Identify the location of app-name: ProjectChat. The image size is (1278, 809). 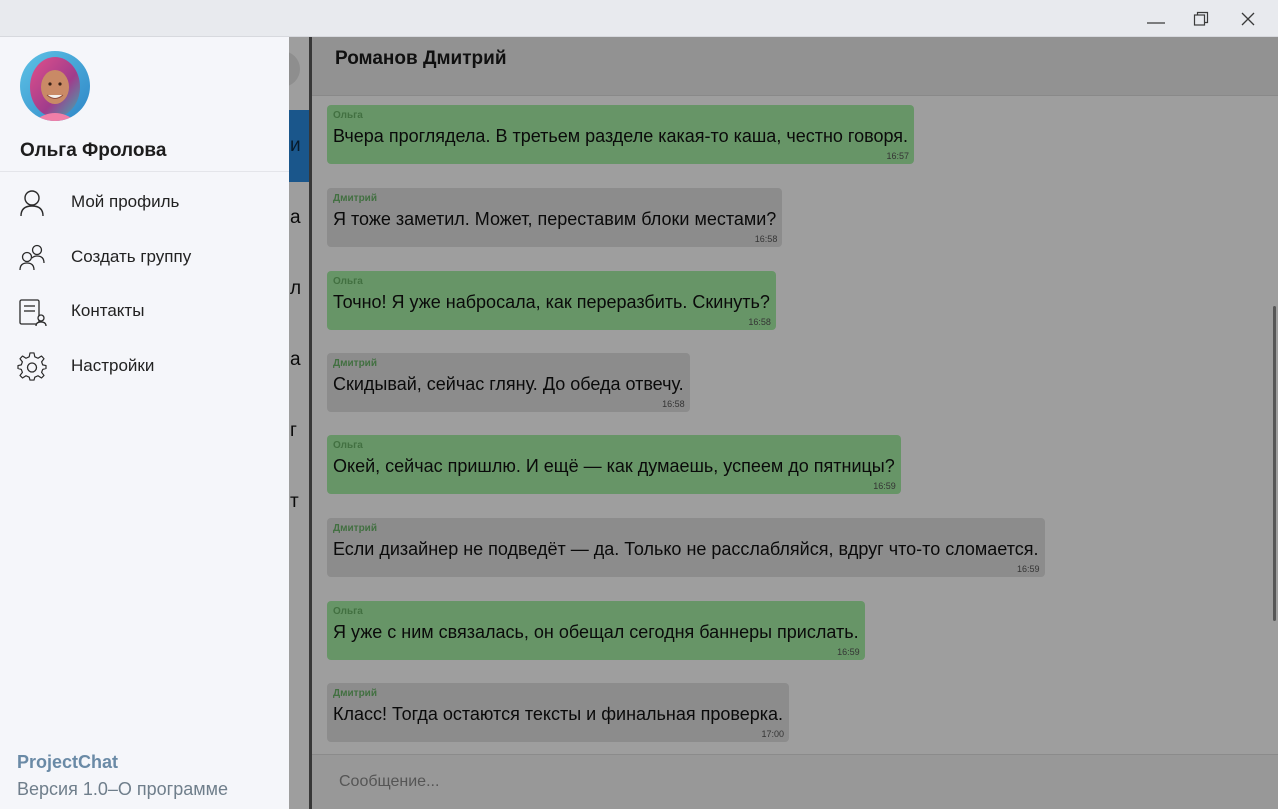
(68, 762).